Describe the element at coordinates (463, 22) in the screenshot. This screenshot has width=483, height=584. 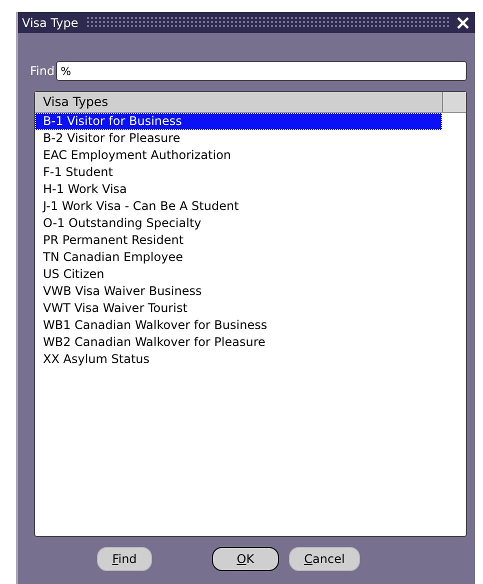
I see `close-icon` at that location.